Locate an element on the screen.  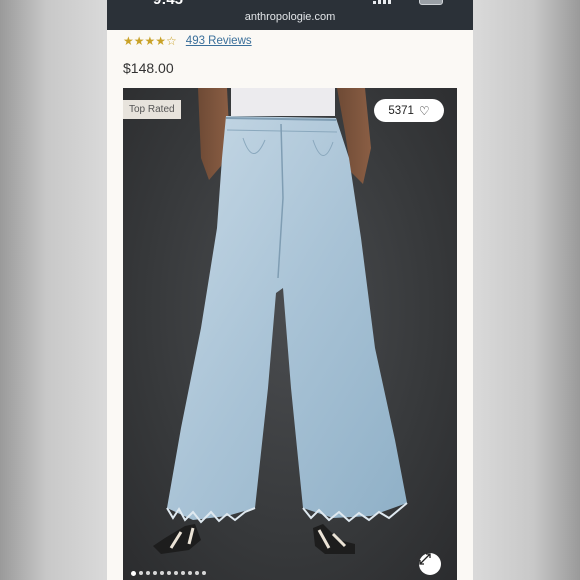
star-rating-icon: ★★★★☆ is located at coordinates (150, 41).